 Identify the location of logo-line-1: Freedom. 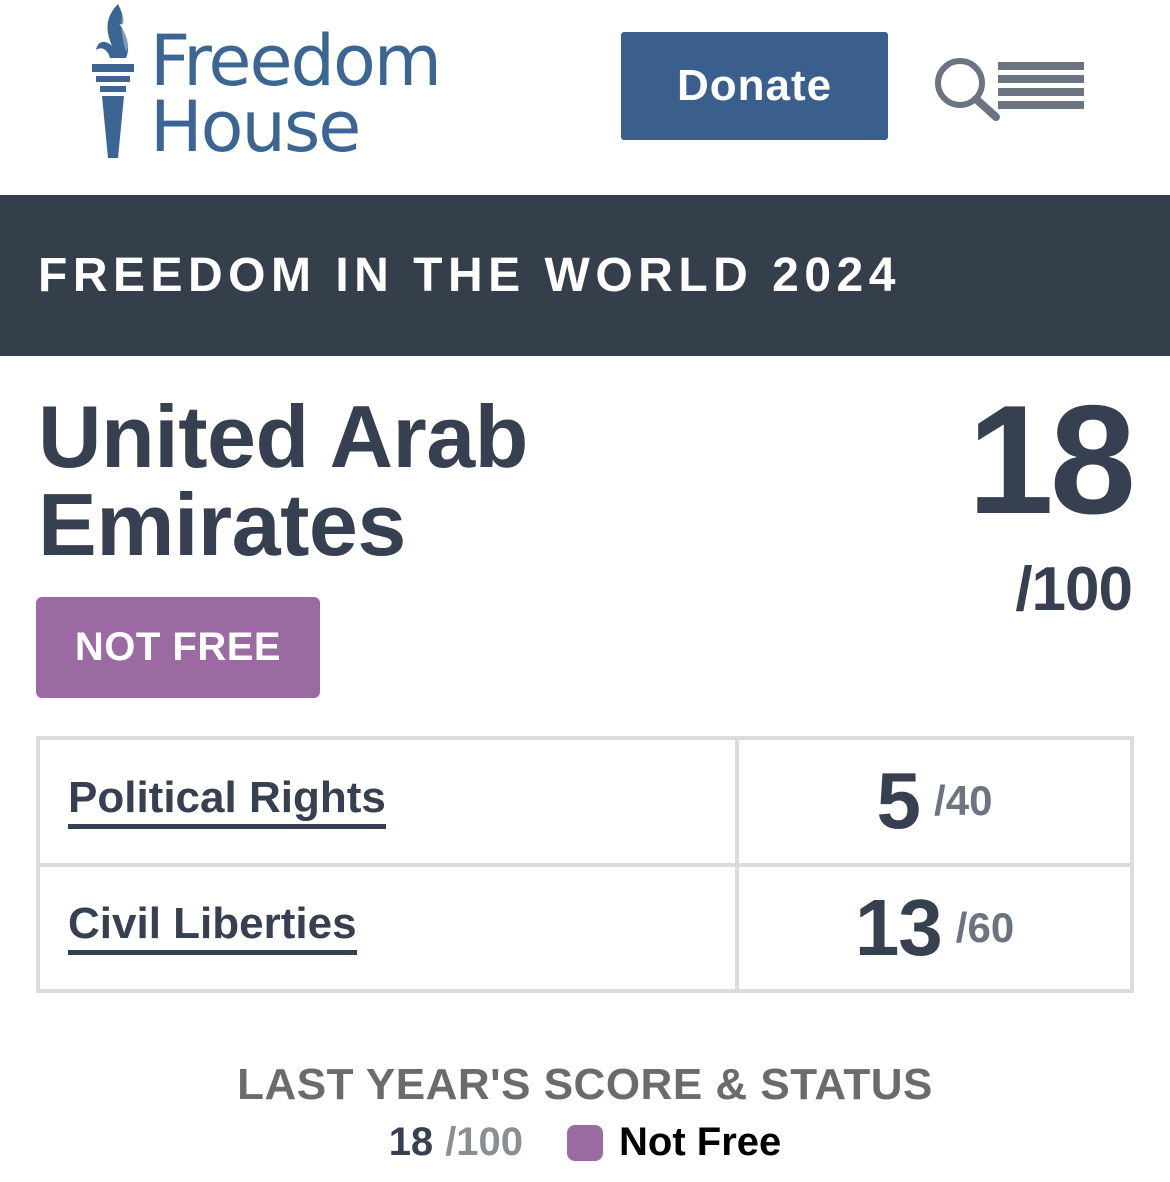
(296, 61).